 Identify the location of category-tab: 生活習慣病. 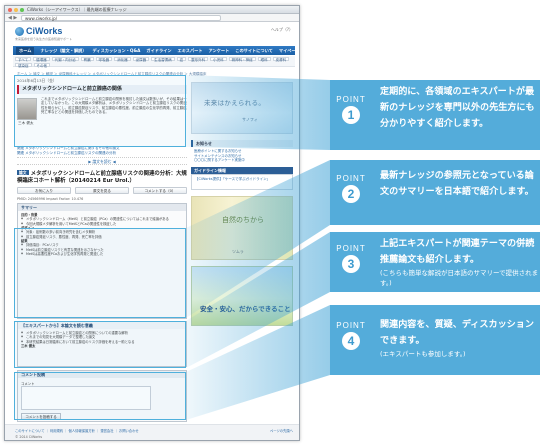
(163, 59).